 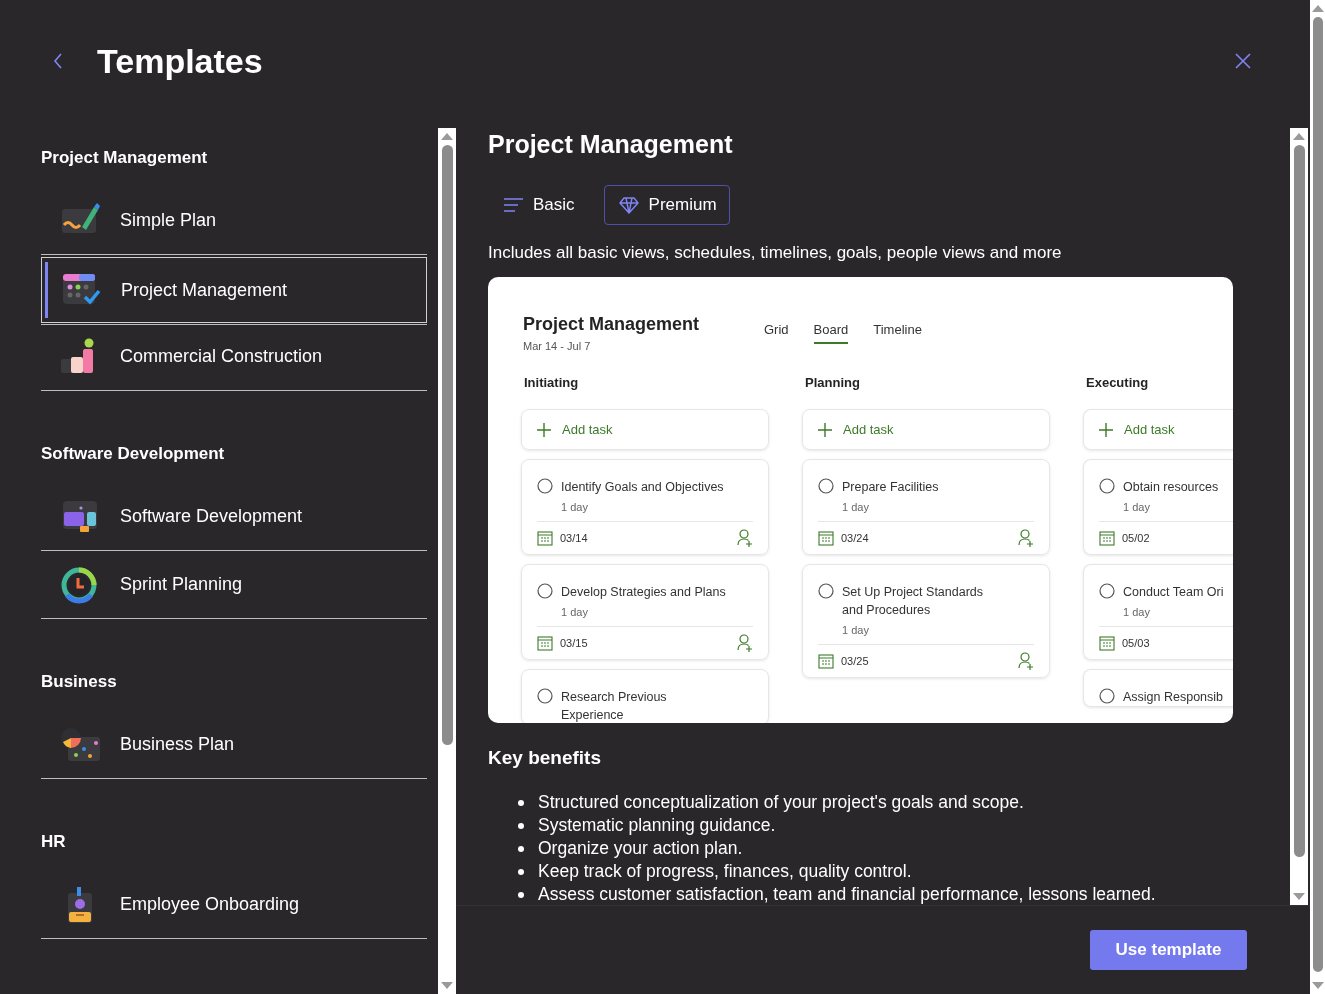 I want to click on task-title: Assign Responsib, so click(x=1173, y=697).